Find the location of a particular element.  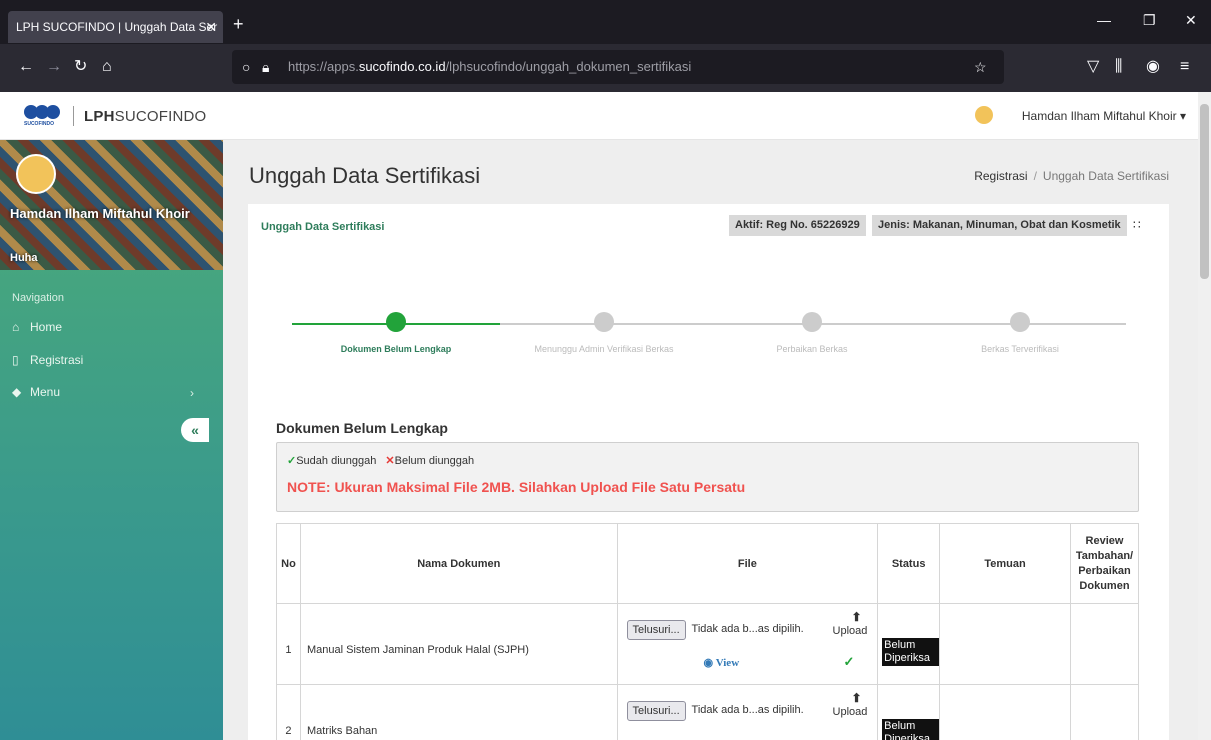

user-name: Hamdan Ilham Miftahul Khoir is located at coordinates (1099, 116).